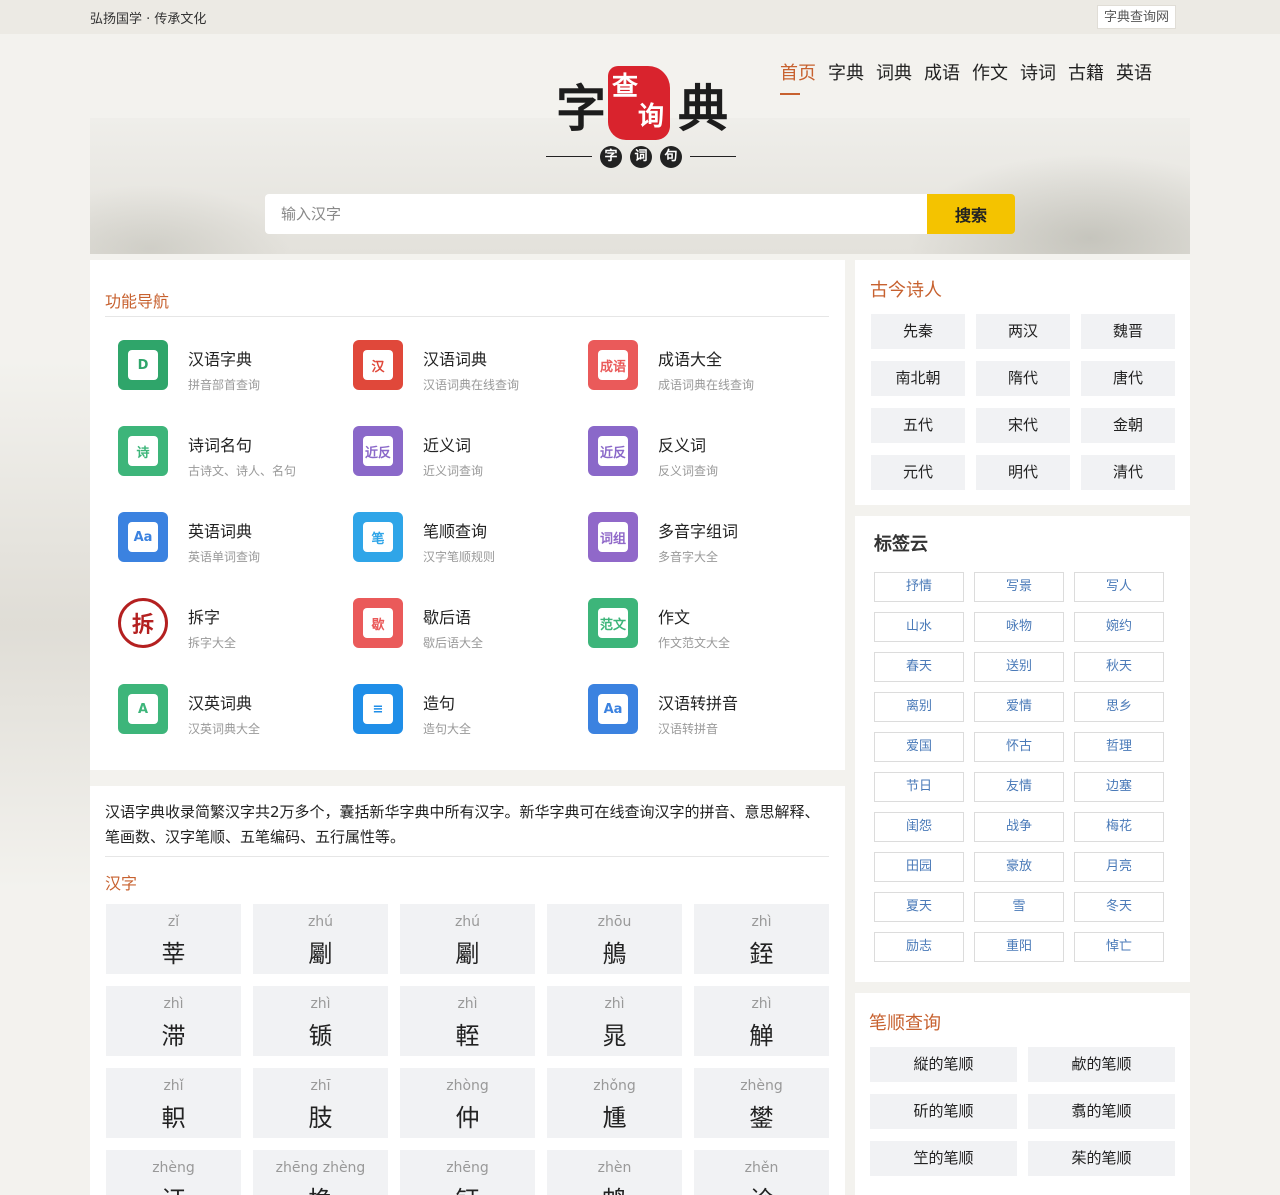 This screenshot has height=1195, width=1280. What do you see at coordinates (919, 627) in the screenshot?
I see `tag-link: 山水` at bounding box center [919, 627].